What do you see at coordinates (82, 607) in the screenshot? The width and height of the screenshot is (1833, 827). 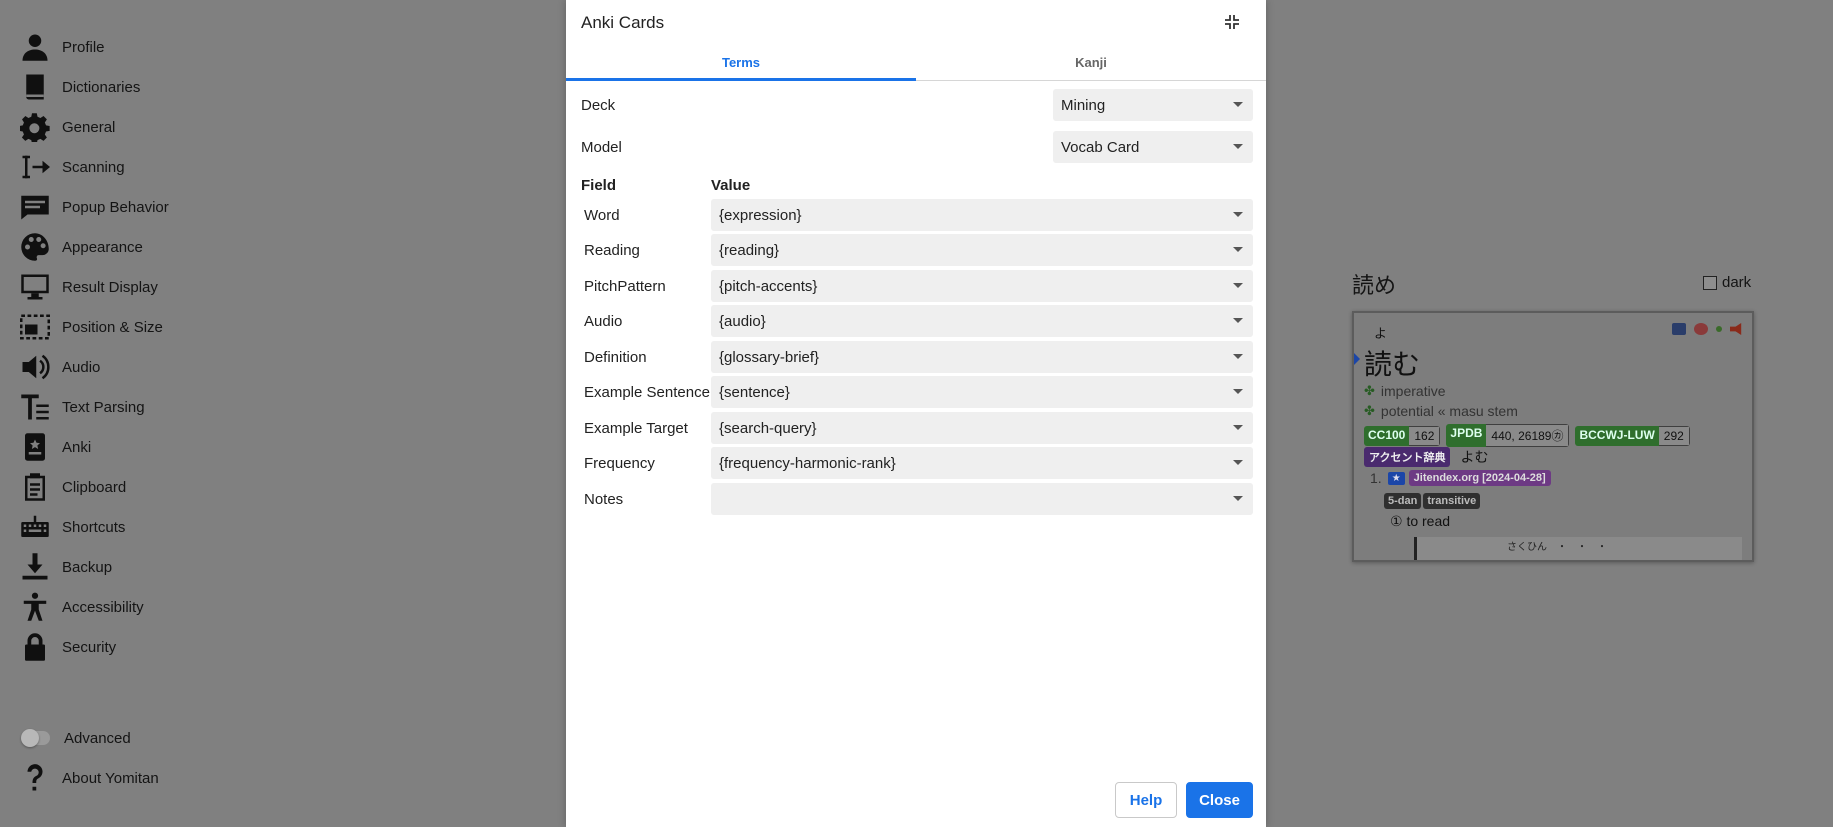 I see `sidebar-item-accessibility: Accessibility` at bounding box center [82, 607].